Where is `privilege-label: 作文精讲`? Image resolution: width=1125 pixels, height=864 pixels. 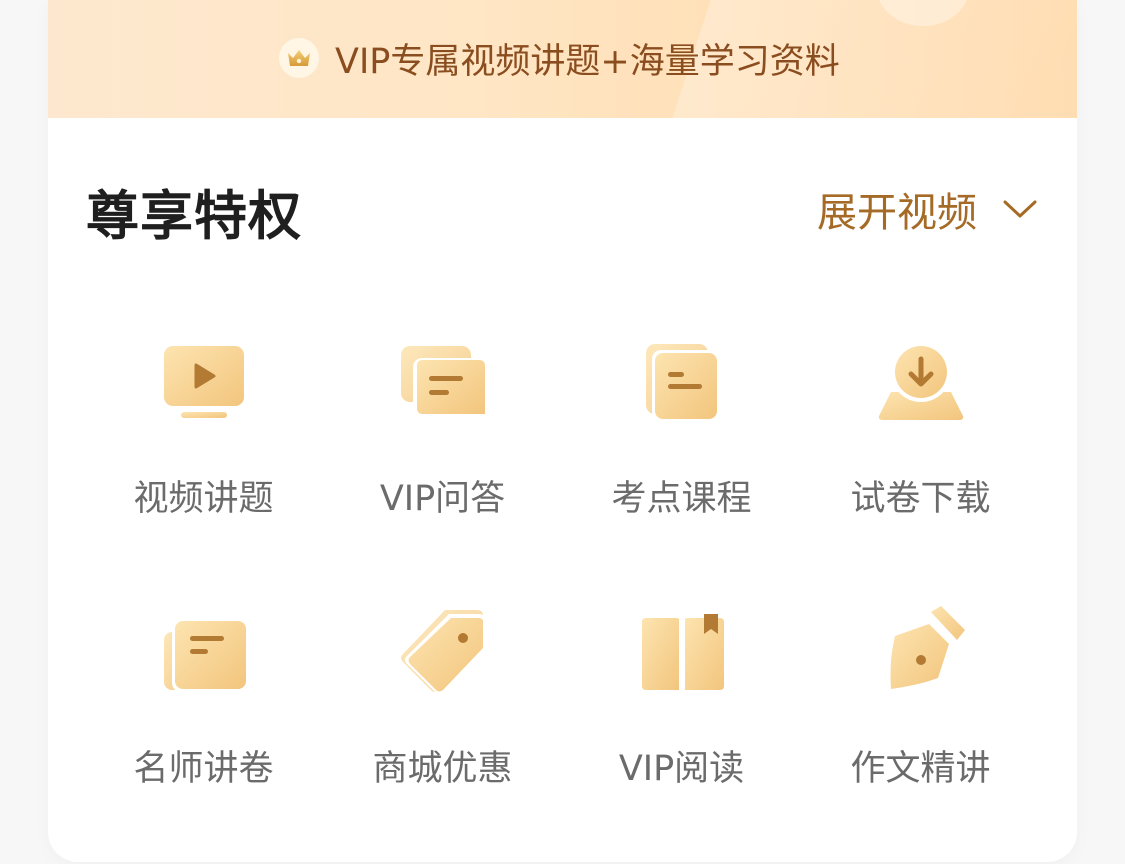 privilege-label: 作文精讲 is located at coordinates (920, 769).